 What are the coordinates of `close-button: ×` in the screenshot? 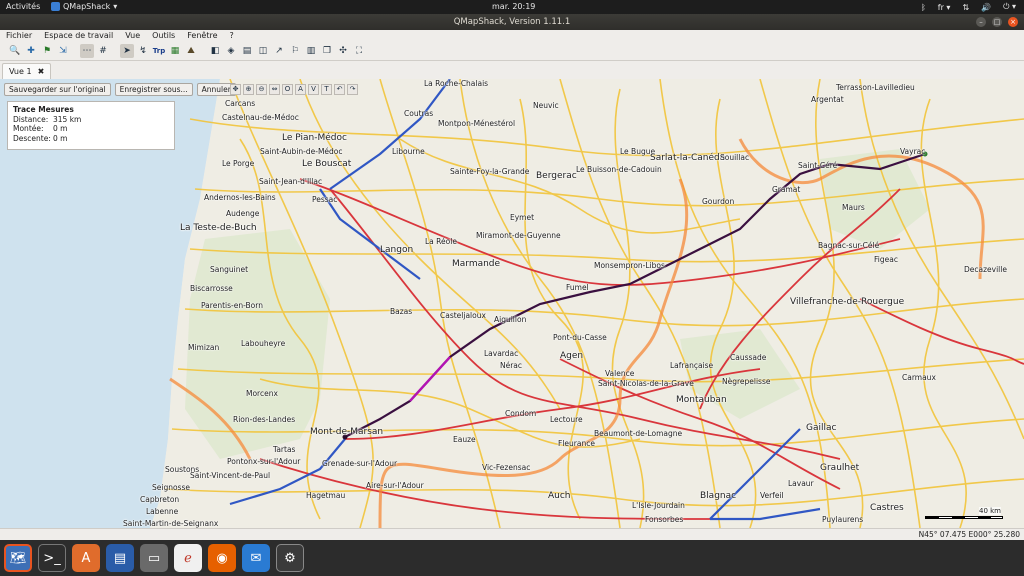 It's located at (1013, 22).